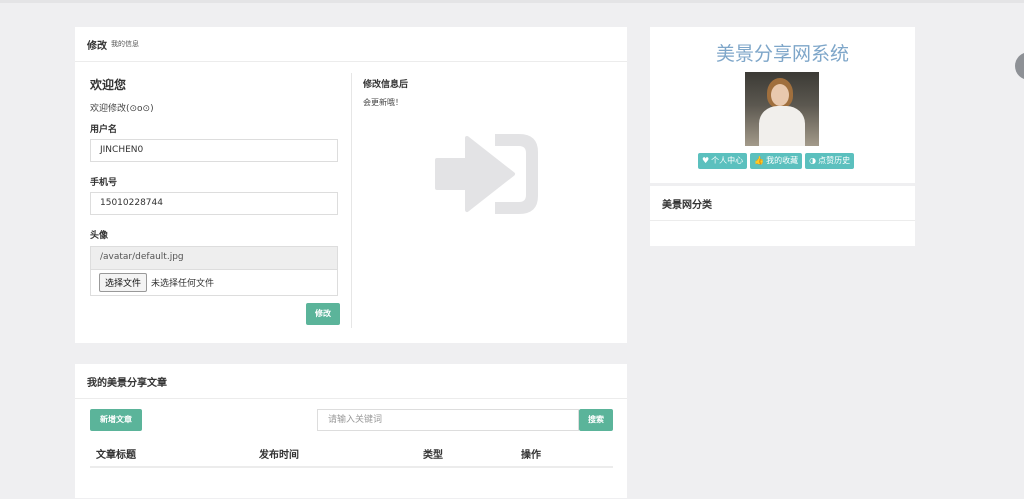  What do you see at coordinates (323, 314) in the screenshot?
I see `submit-edit-button: 修改` at bounding box center [323, 314].